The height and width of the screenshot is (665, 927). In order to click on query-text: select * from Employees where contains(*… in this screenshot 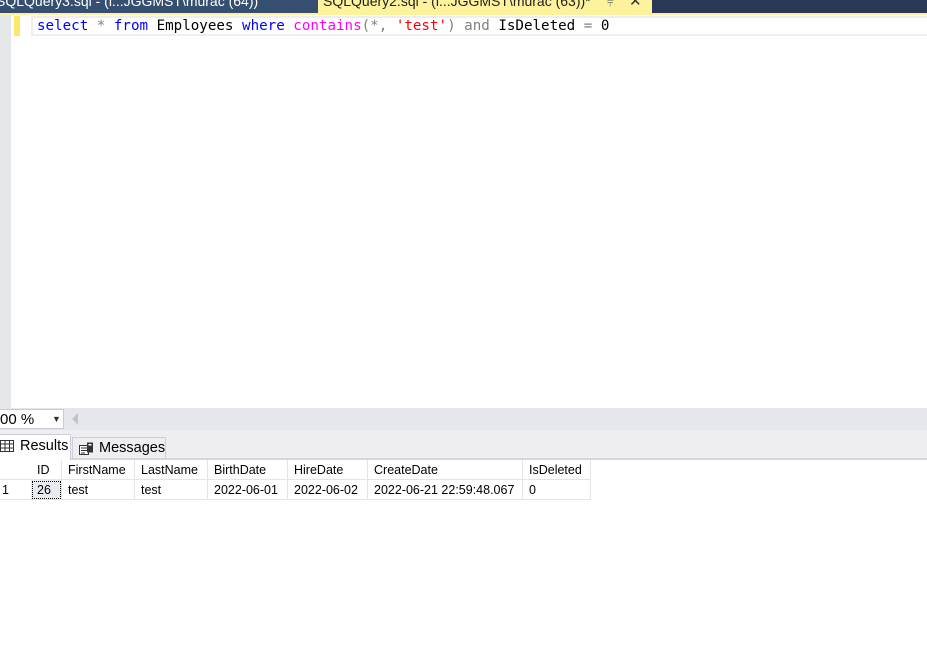, I will do `click(323, 26)`.